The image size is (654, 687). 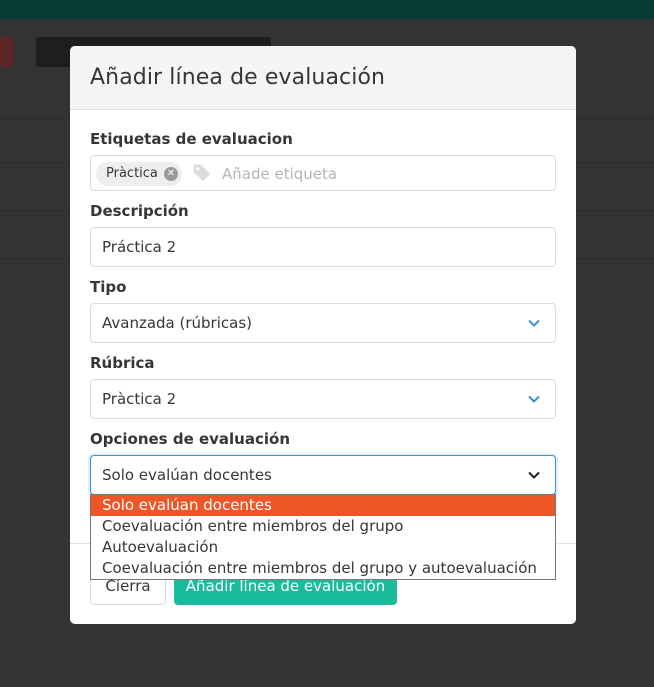 What do you see at coordinates (323, 399) in the screenshot?
I see `rubric-select: Pràctica 2` at bounding box center [323, 399].